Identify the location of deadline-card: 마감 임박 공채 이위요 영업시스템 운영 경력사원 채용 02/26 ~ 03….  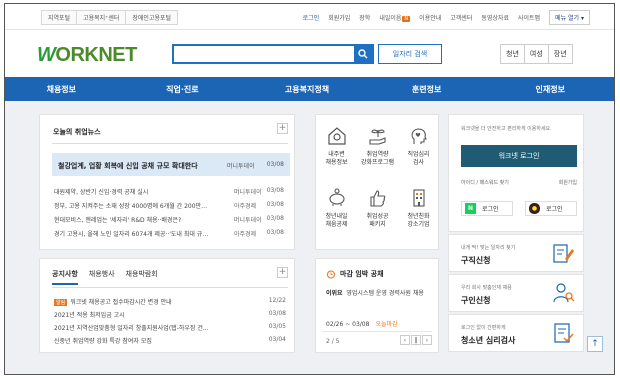
(377, 305).